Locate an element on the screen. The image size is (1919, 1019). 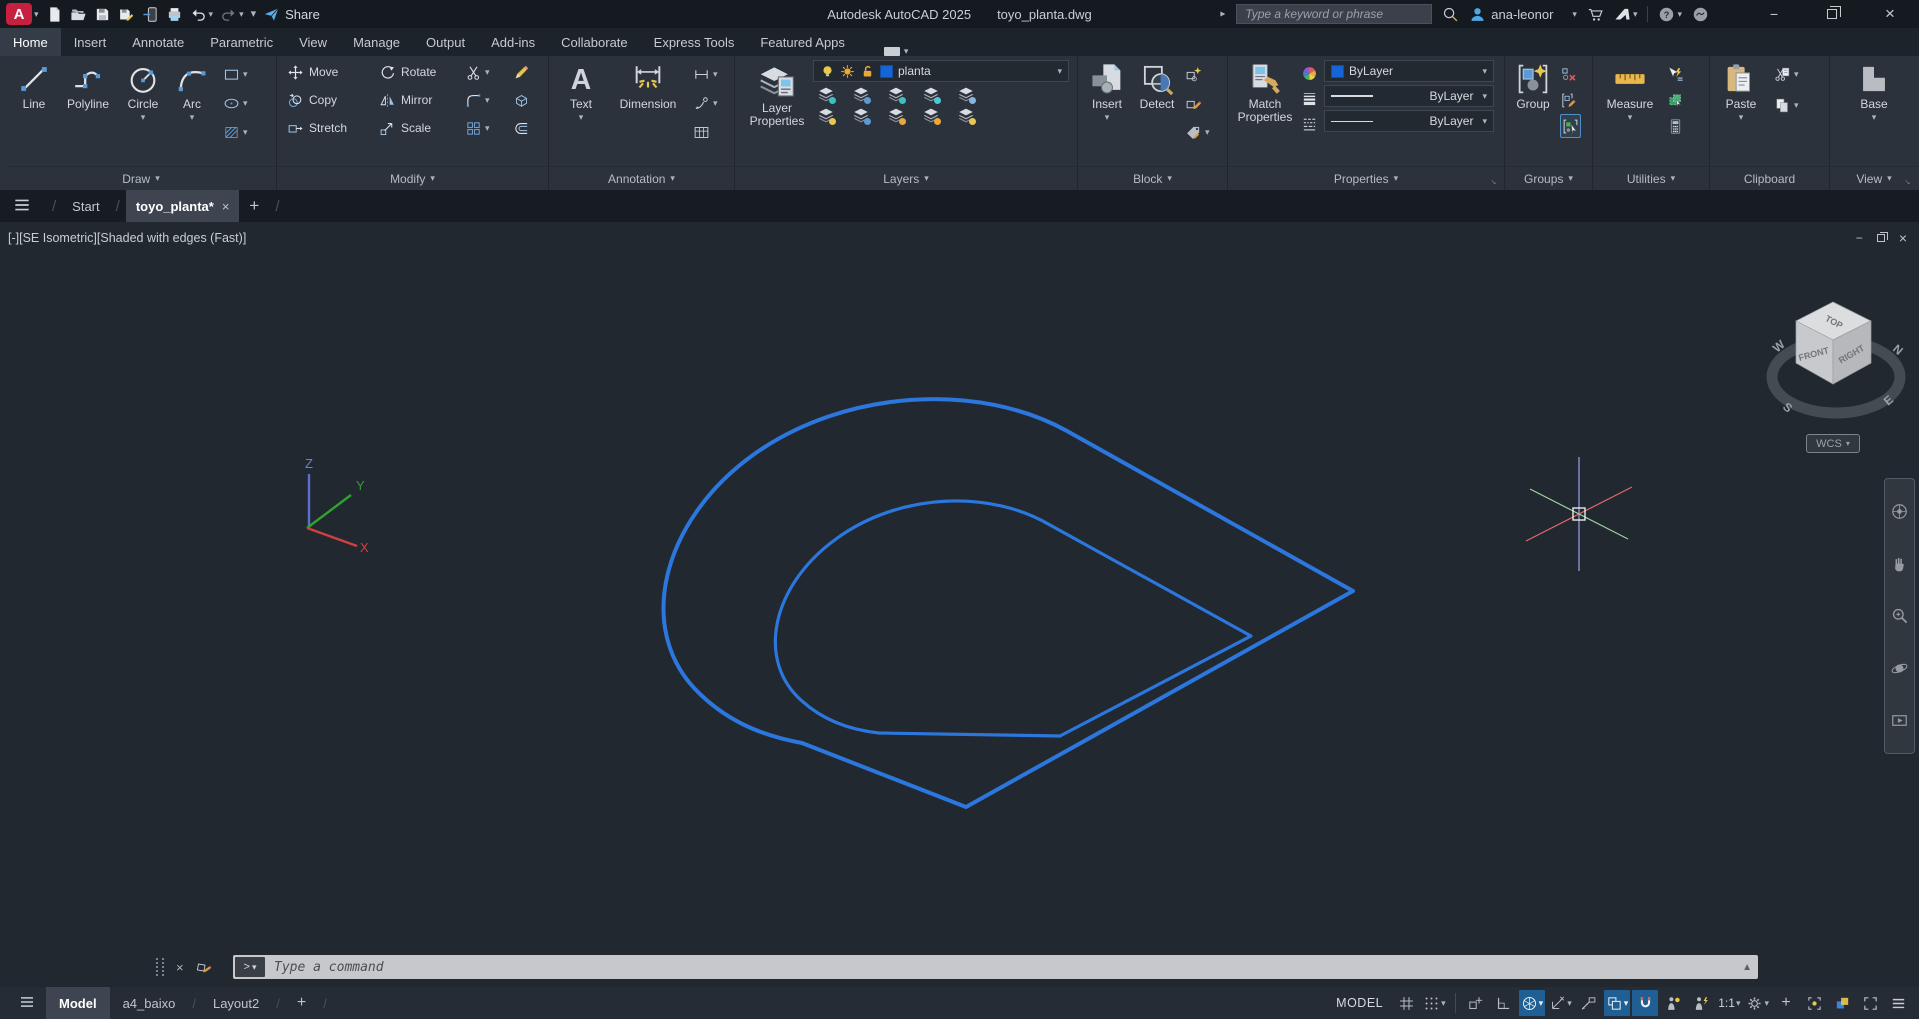
close-tab-icon: × is located at coordinates (226, 206).